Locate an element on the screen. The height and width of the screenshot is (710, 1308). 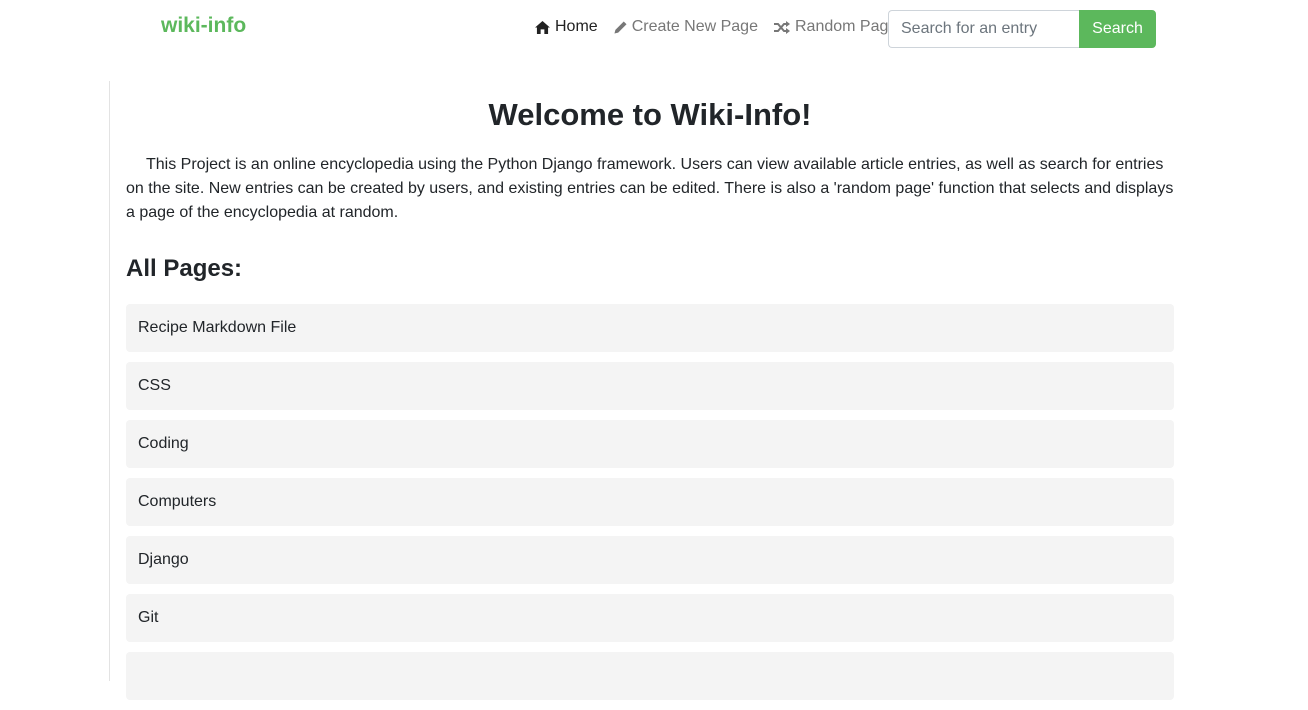
search-form: Search is located at coordinates (1022, 29).